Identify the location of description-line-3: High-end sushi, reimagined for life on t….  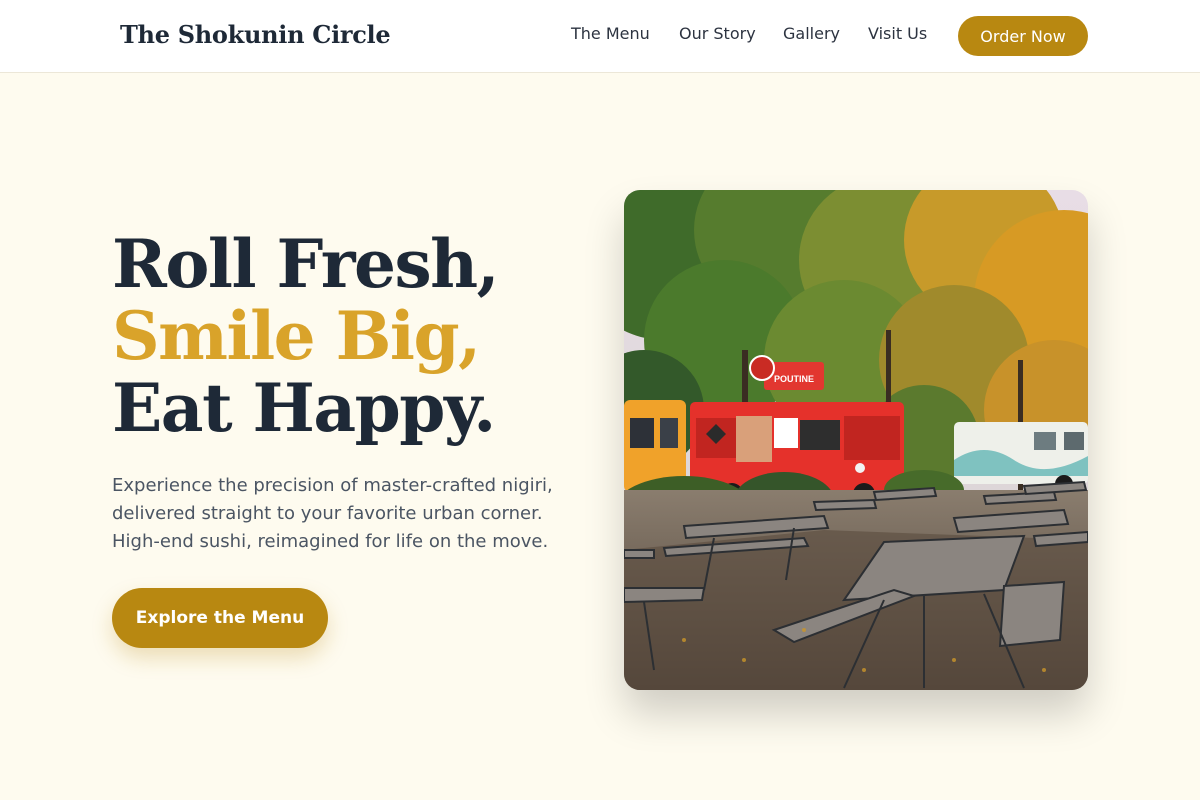
(330, 541).